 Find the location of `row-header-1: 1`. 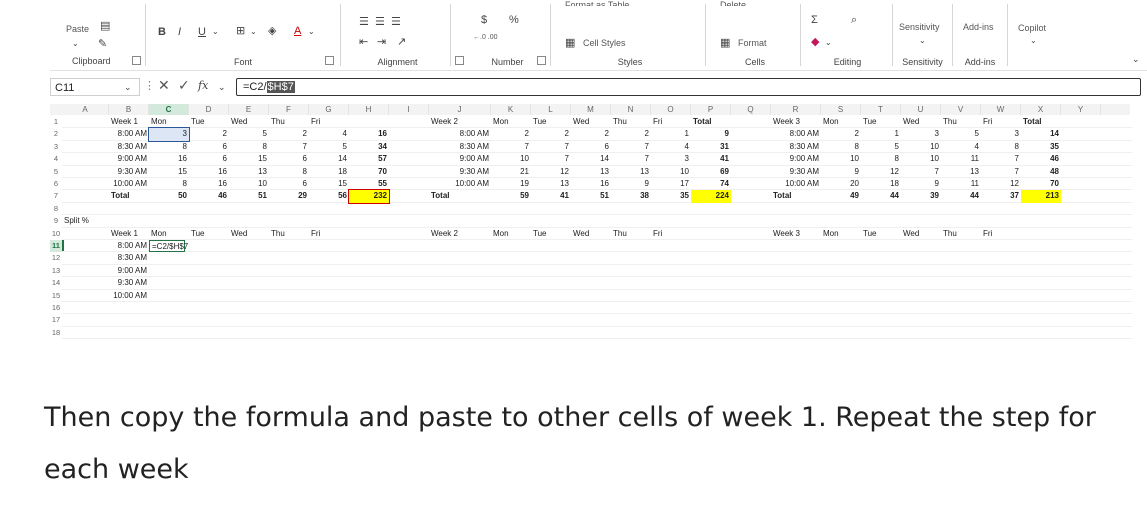

row-header-1: 1 is located at coordinates (56, 122).